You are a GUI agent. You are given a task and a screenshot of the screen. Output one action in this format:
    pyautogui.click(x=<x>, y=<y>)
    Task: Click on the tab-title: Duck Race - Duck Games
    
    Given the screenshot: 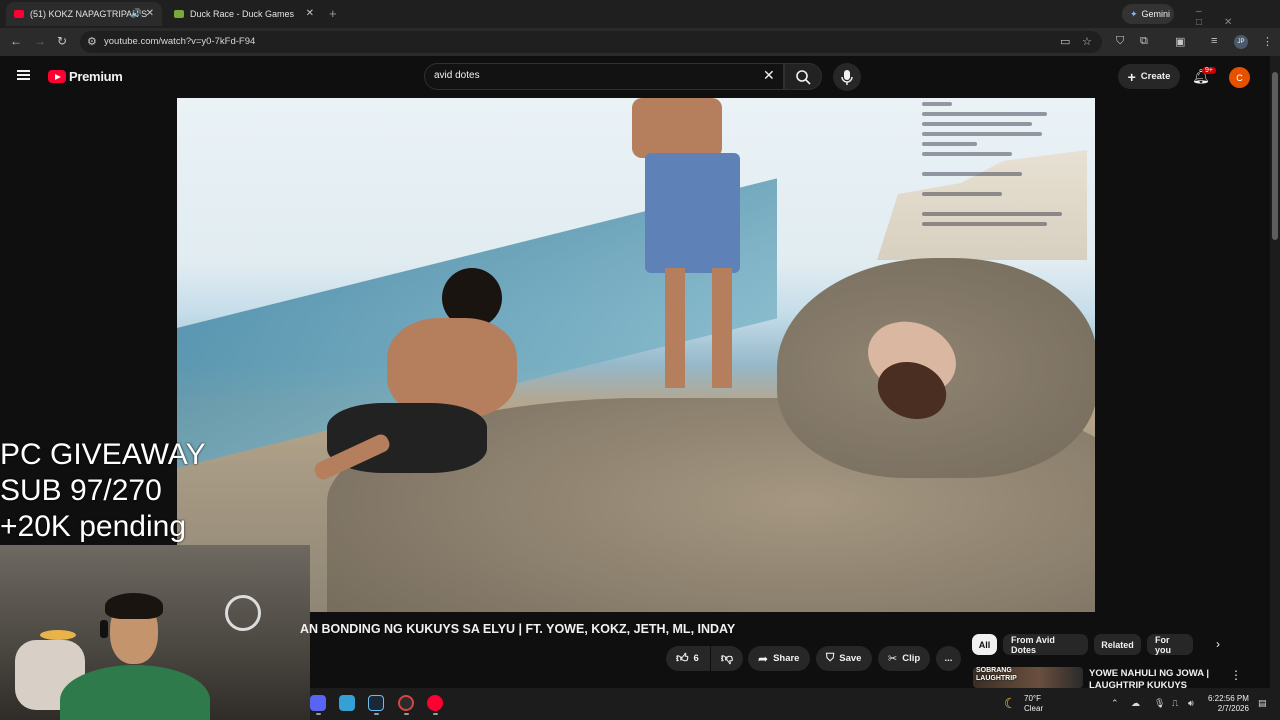 What is the action you would take?
    pyautogui.click(x=242, y=14)
    